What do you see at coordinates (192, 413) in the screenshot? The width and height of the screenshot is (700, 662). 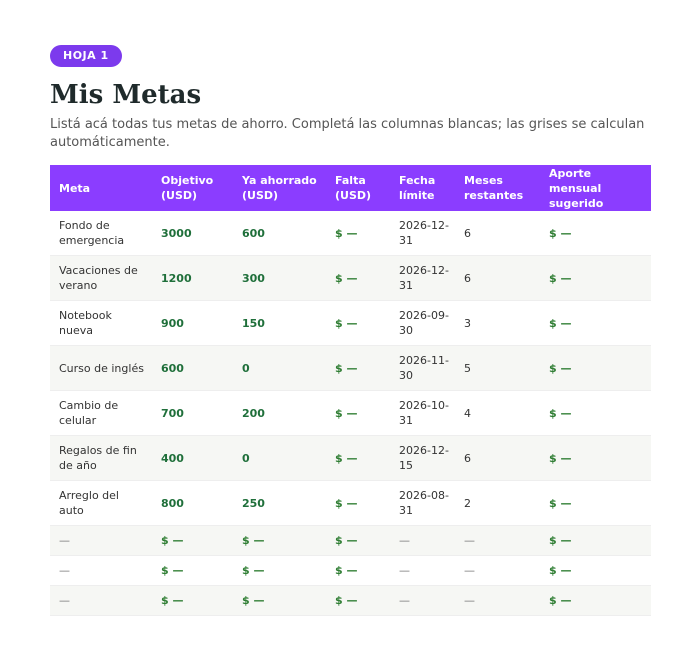 I see `cell-objetivo: 700` at bounding box center [192, 413].